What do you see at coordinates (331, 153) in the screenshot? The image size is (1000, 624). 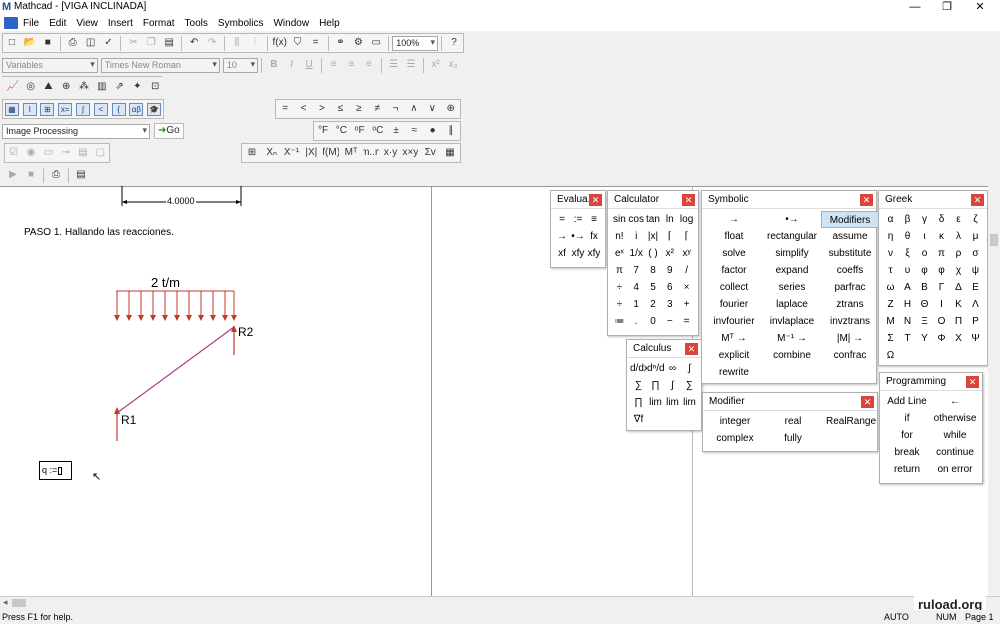 I see `vectorize-icon: f(M)` at bounding box center [331, 153].